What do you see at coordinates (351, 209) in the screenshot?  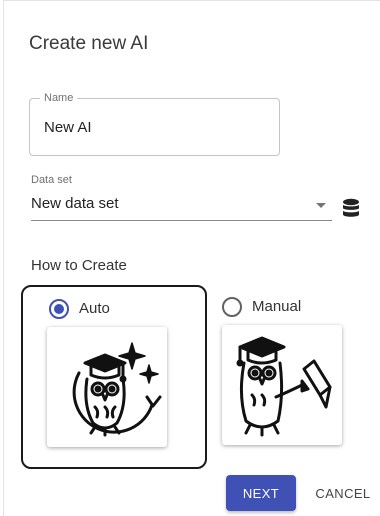 I see `database-icon` at bounding box center [351, 209].